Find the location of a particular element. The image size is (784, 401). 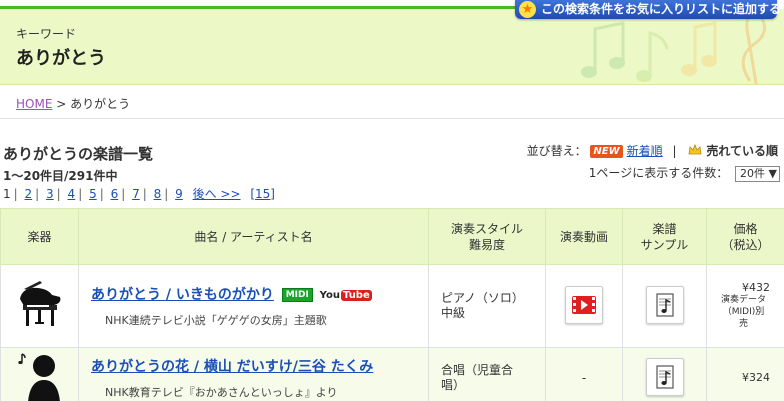

favorite-star-icon: ★ is located at coordinates (527, 9).